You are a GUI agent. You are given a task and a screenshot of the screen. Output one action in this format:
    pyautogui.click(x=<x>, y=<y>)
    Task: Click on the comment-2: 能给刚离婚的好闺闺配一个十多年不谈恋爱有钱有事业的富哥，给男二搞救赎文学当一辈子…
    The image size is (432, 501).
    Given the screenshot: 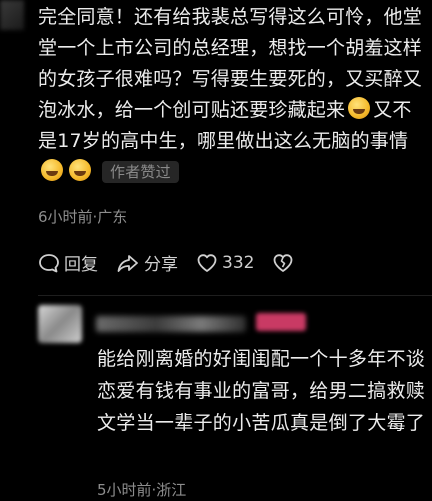 What is the action you would take?
    pyautogui.click(x=262, y=391)
    